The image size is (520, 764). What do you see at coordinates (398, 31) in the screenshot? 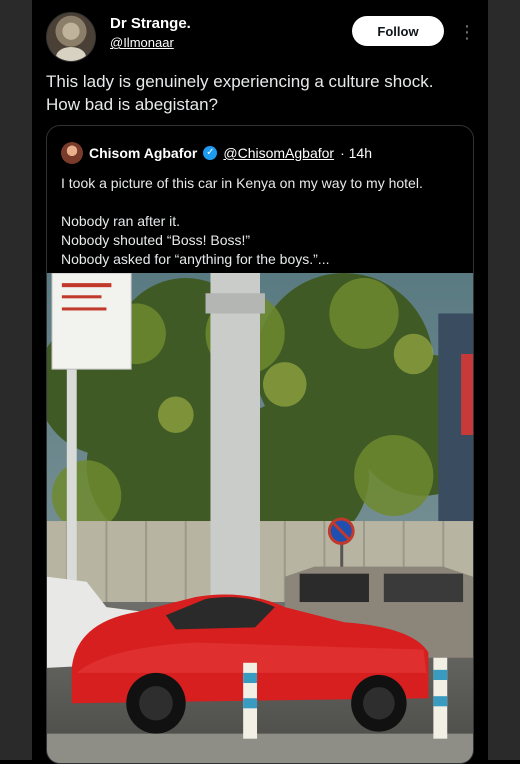
I see `follow-button: Follow` at bounding box center [398, 31].